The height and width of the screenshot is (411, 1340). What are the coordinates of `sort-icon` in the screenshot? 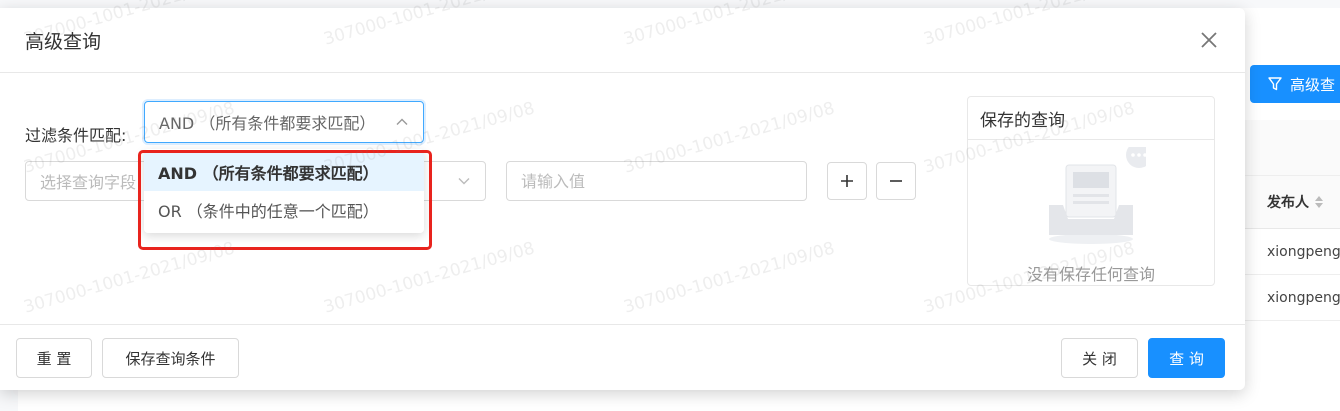 It's located at (1319, 202).